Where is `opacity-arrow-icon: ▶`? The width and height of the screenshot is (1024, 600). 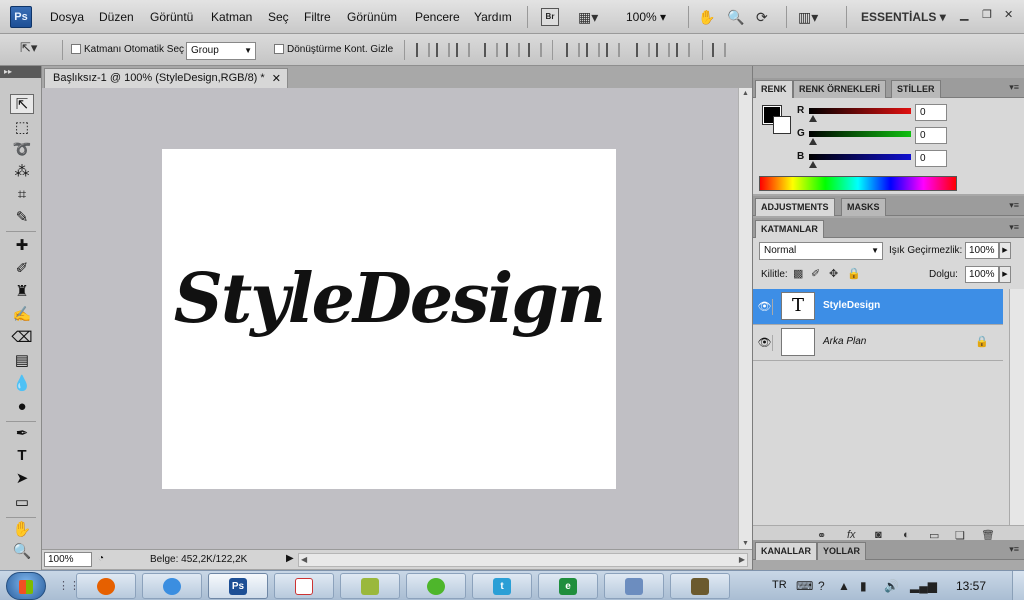 opacity-arrow-icon: ▶ is located at coordinates (1005, 250).